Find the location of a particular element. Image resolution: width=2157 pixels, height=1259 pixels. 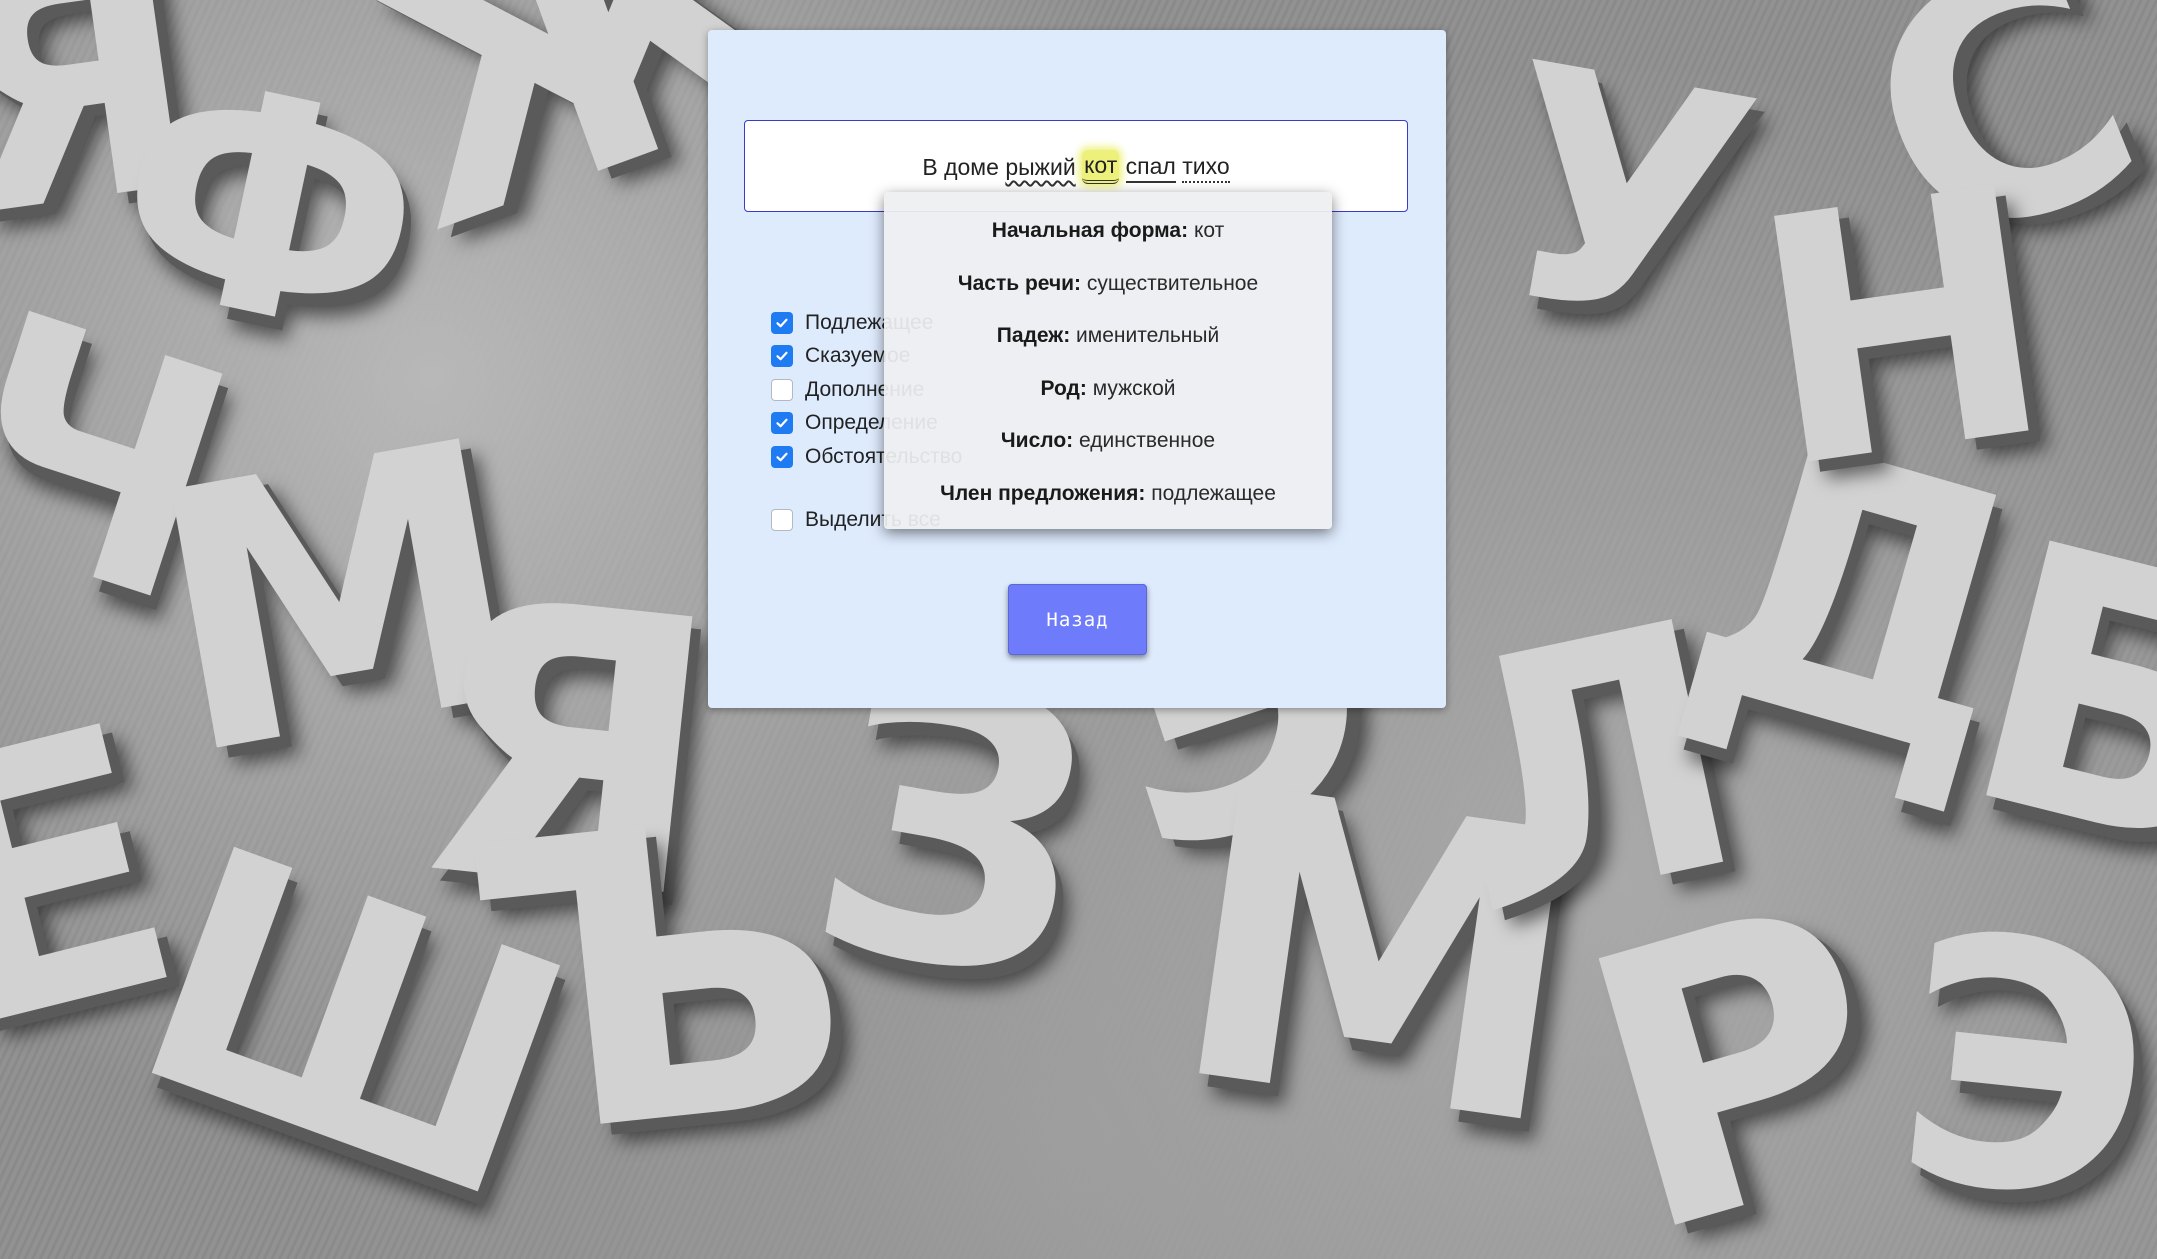

tooltip-key: Число: is located at coordinates (1037, 440).